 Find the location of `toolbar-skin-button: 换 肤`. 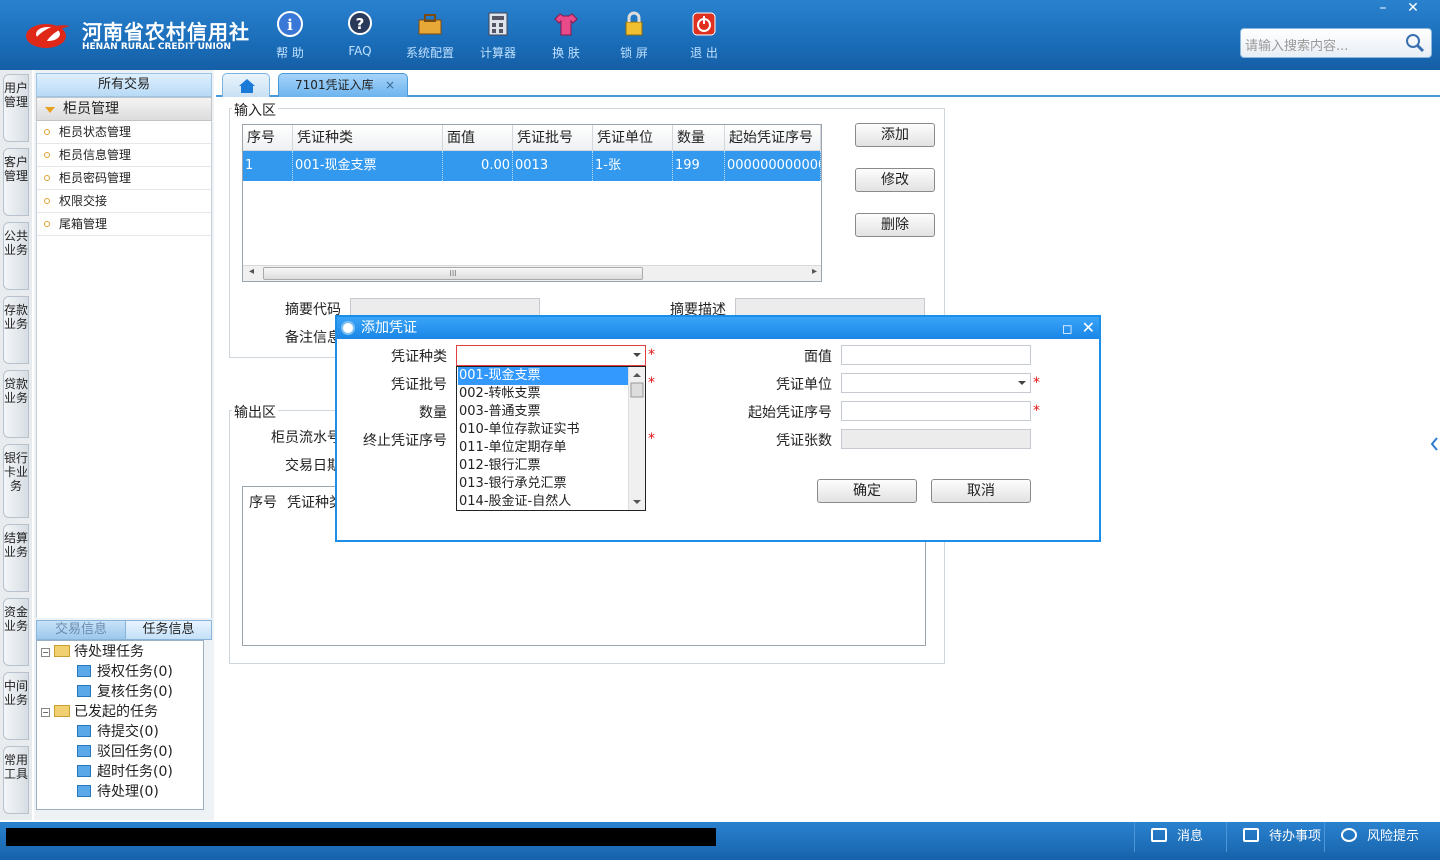

toolbar-skin-button: 换 肤 is located at coordinates (566, 34).